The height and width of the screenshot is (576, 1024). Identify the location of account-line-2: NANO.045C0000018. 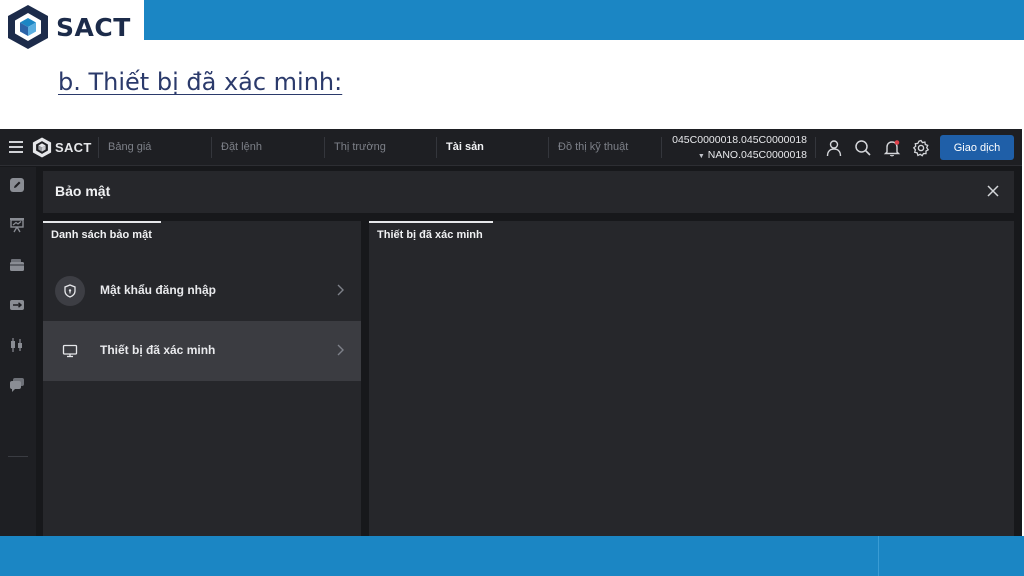
(757, 155).